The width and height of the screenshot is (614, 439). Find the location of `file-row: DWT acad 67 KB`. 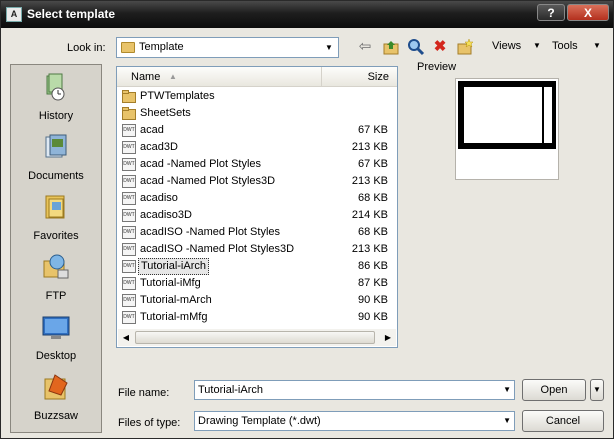

file-row: DWT acad 67 KB is located at coordinates (258, 130).